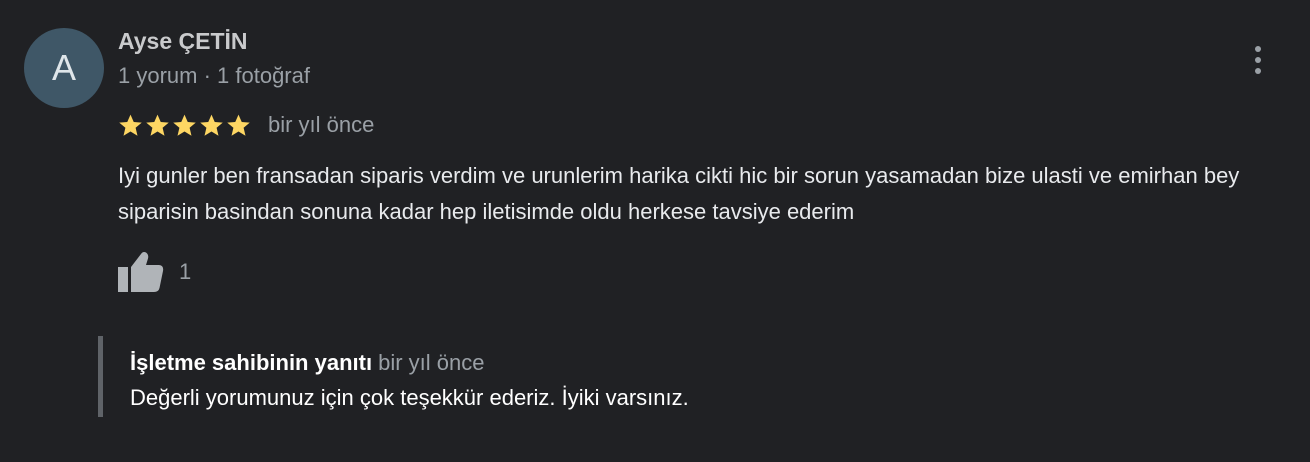  What do you see at coordinates (183, 41) in the screenshot?
I see `author-name: Ayse ÇETİN` at bounding box center [183, 41].